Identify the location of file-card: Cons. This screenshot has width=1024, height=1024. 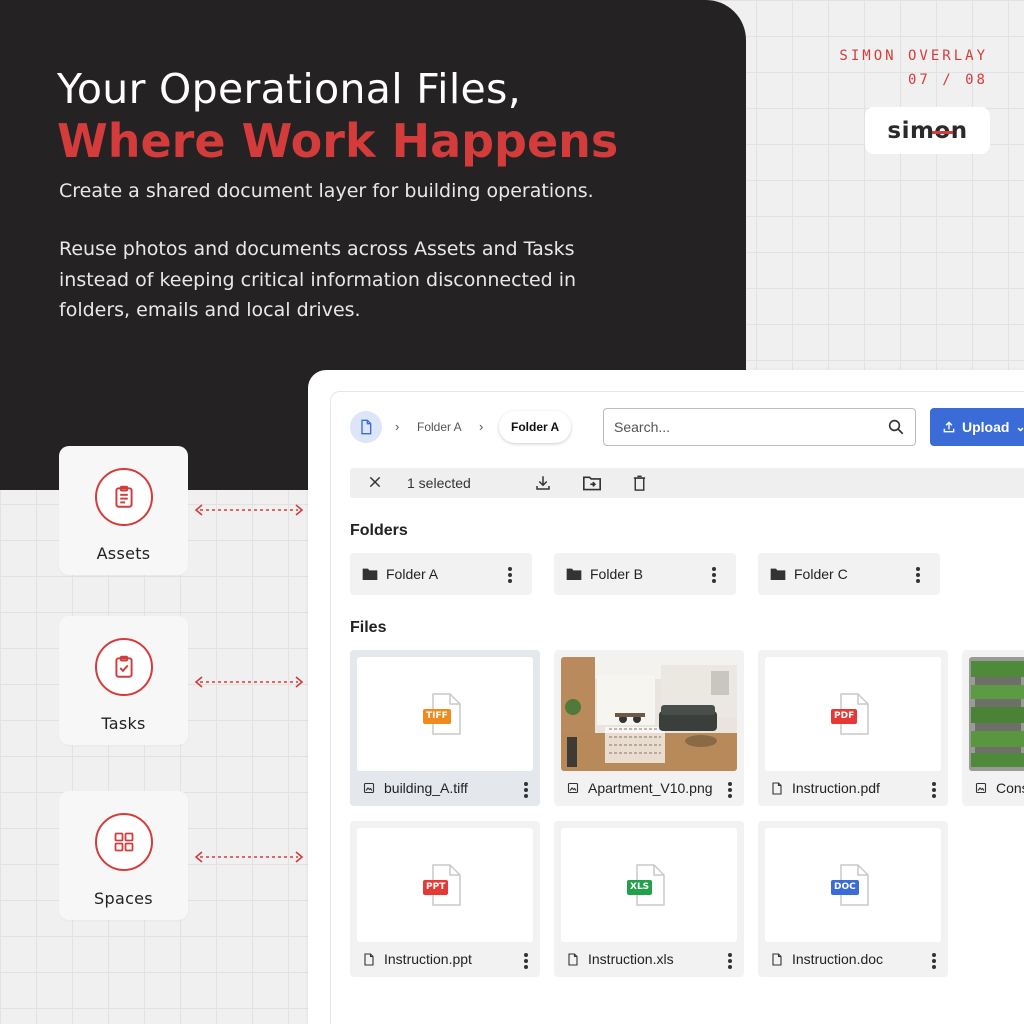
(993, 728).